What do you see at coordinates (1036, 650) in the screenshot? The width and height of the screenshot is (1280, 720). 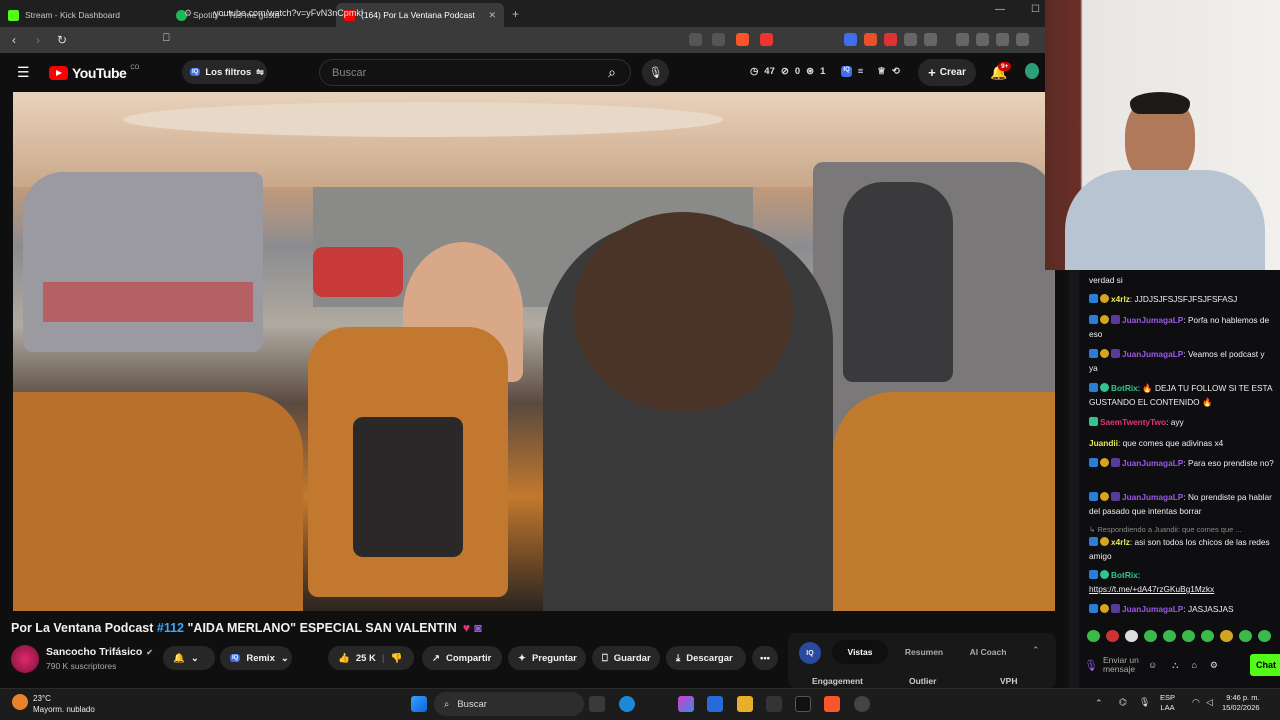 I see `collapse-icon: ⌃` at bounding box center [1036, 650].